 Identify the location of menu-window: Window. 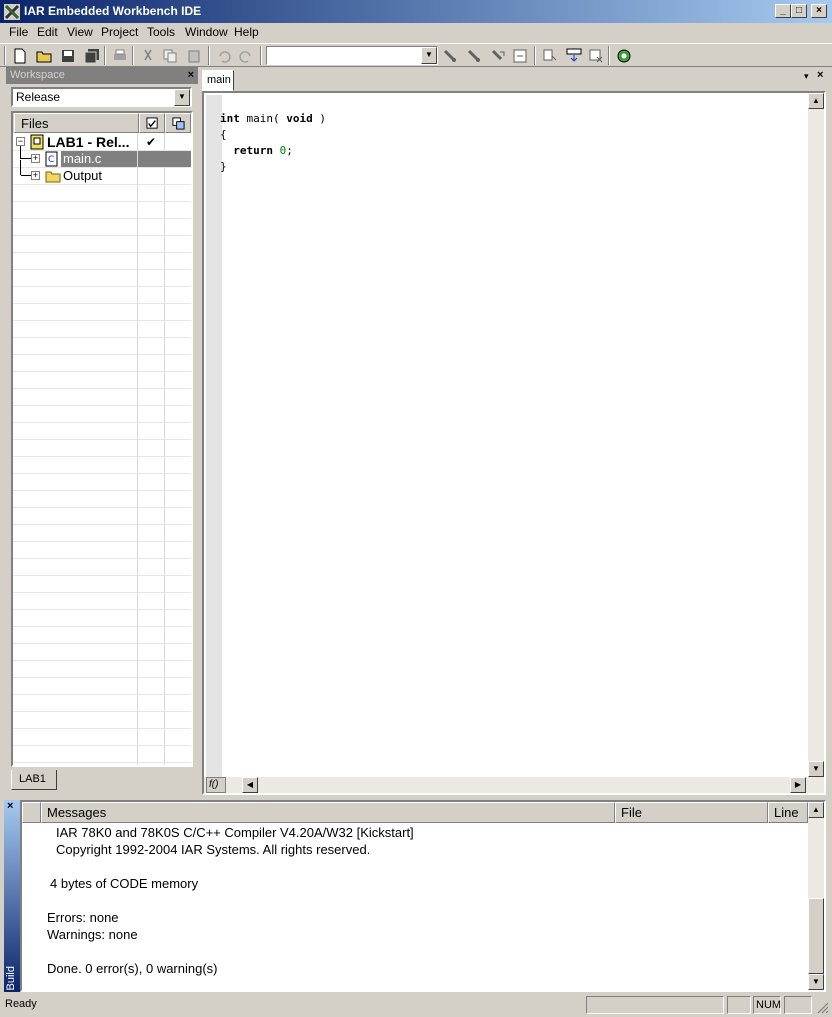
(206, 32).